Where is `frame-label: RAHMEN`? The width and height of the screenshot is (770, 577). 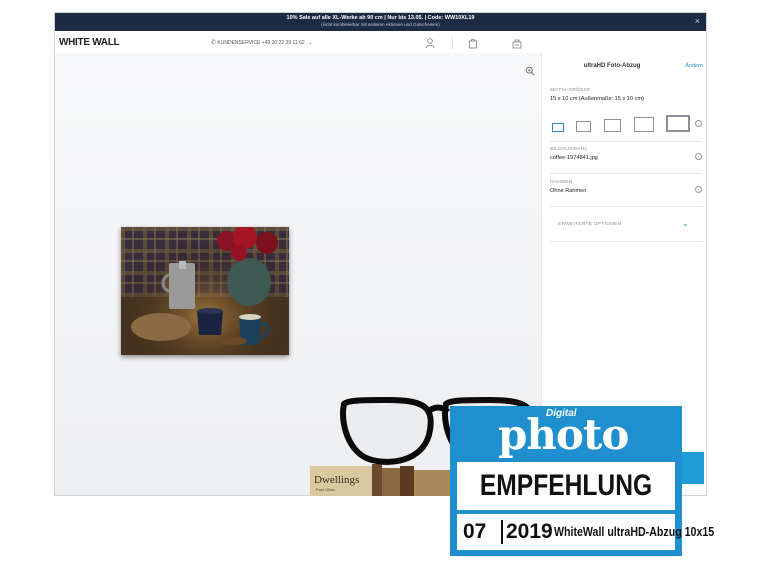
frame-label: RAHMEN is located at coordinates (561, 182).